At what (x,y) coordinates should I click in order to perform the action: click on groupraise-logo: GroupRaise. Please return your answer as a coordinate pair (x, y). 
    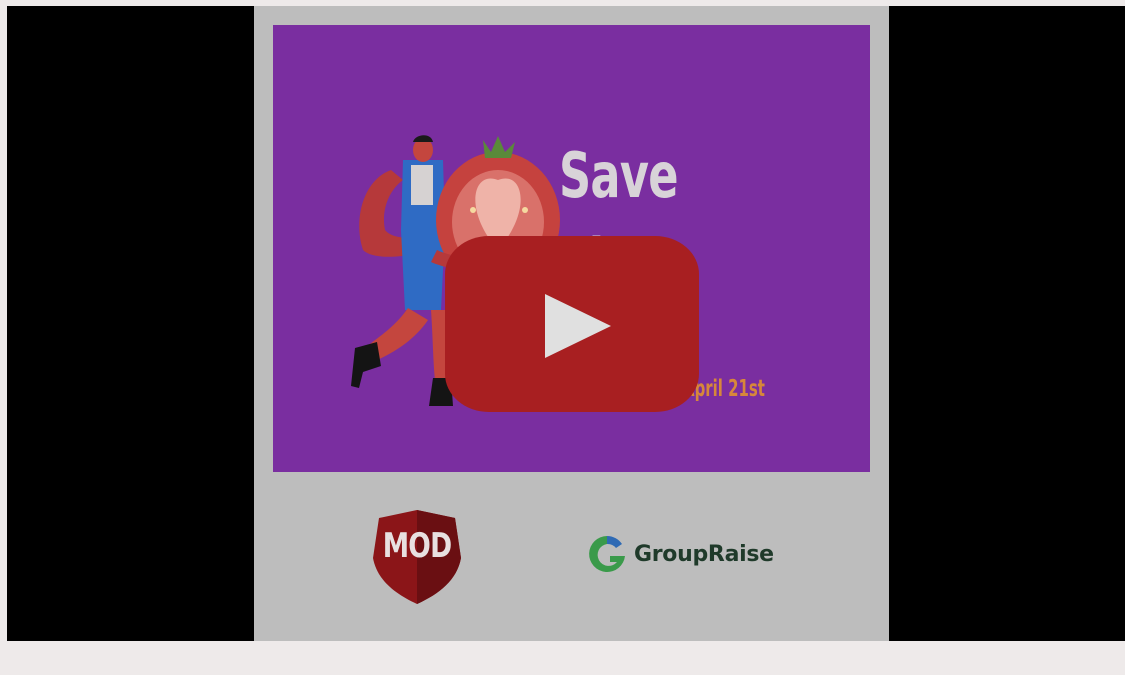
    Looking at the image, I should click on (680, 554).